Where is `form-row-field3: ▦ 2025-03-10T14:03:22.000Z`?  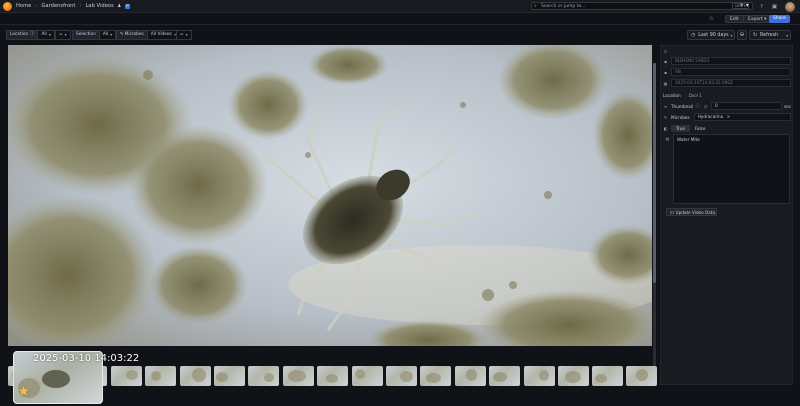
form-row-field3: ▦ 2025-03-10T14:03:22.000Z is located at coordinates (727, 83).